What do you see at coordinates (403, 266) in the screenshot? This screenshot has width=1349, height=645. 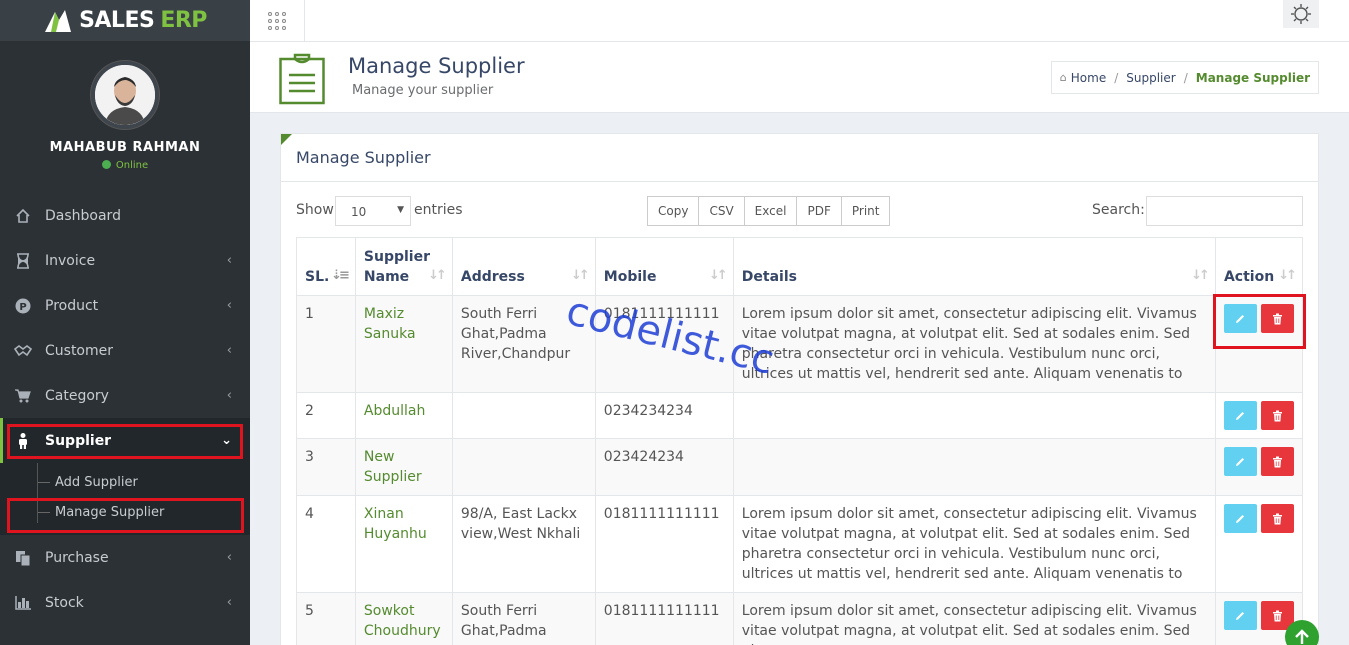 I see `column-header-supplier-name: Supplier Name ↓↑` at bounding box center [403, 266].